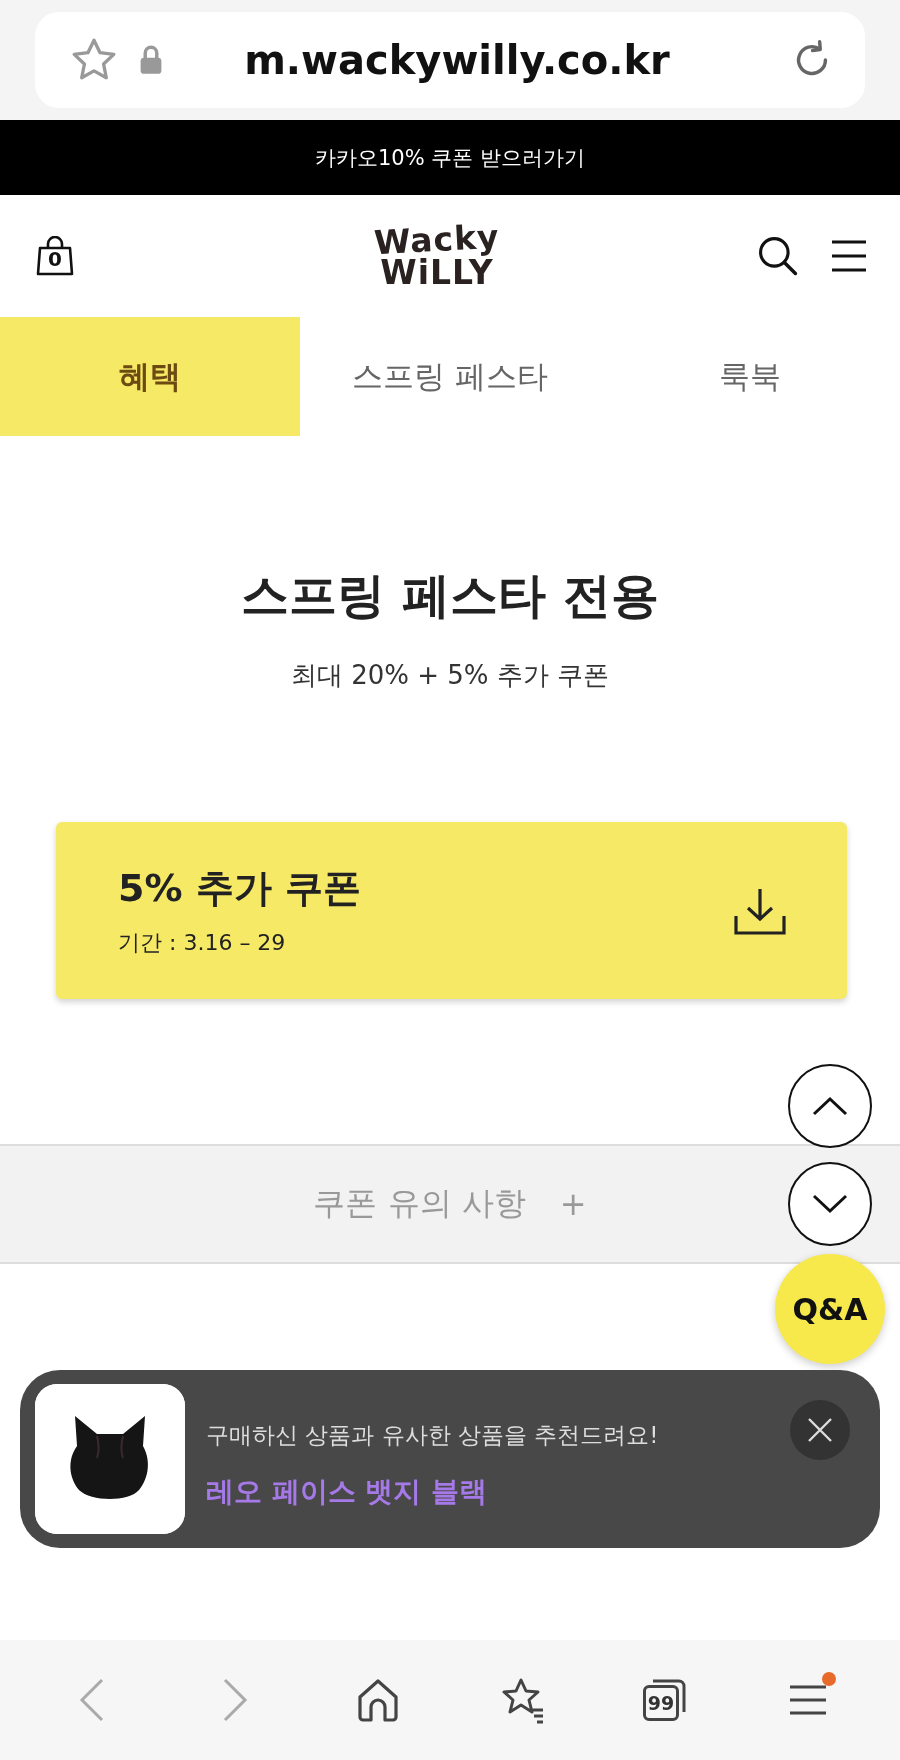 This screenshot has height=1760, width=900. Describe the element at coordinates (150, 376) in the screenshot. I see `category-tab: 혜택` at that location.